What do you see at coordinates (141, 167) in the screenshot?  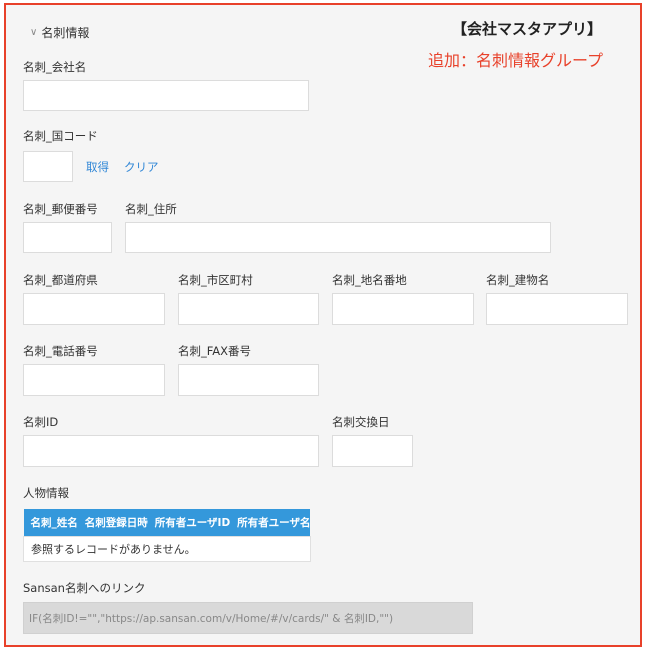 I see `clear-link: クリア` at bounding box center [141, 167].